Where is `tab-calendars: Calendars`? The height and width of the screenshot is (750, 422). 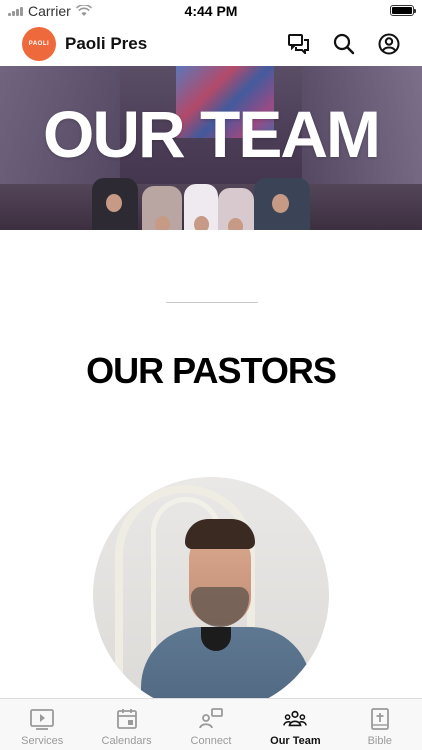
tab-calendars: Calendars is located at coordinates (126, 724).